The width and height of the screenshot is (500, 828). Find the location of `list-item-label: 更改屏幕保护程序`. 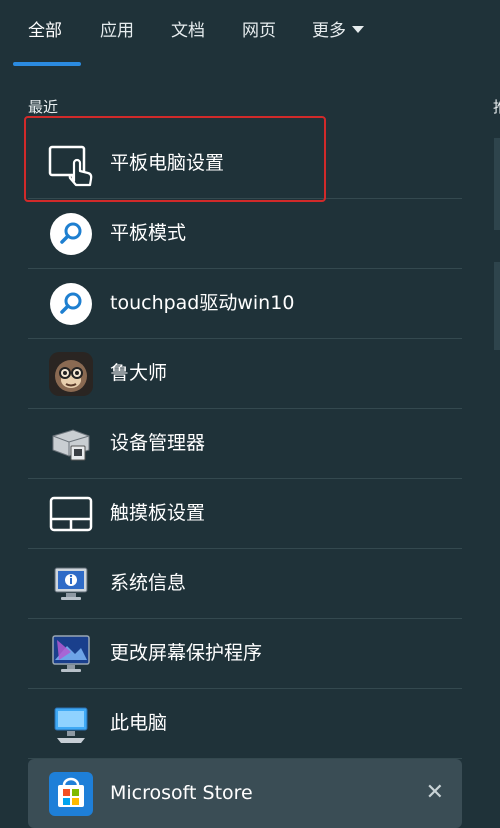

list-item-label: 更改屏幕保护程序 is located at coordinates (186, 653).